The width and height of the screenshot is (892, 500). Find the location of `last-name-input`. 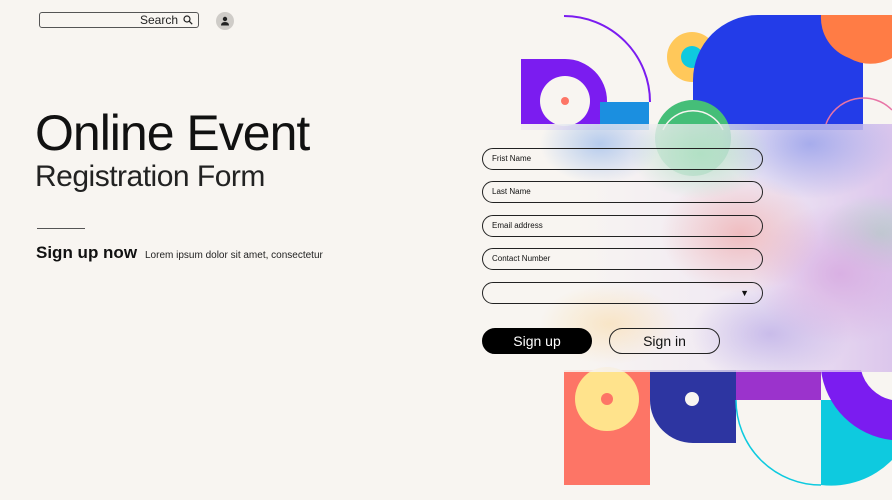

last-name-input is located at coordinates (619, 191).